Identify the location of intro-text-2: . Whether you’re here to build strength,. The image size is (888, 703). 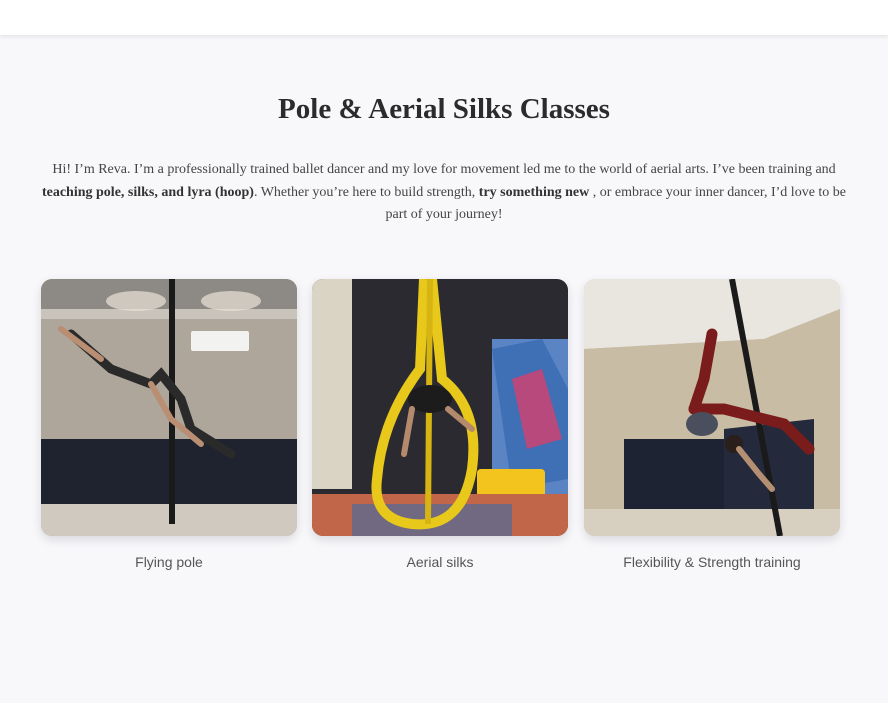
(366, 192).